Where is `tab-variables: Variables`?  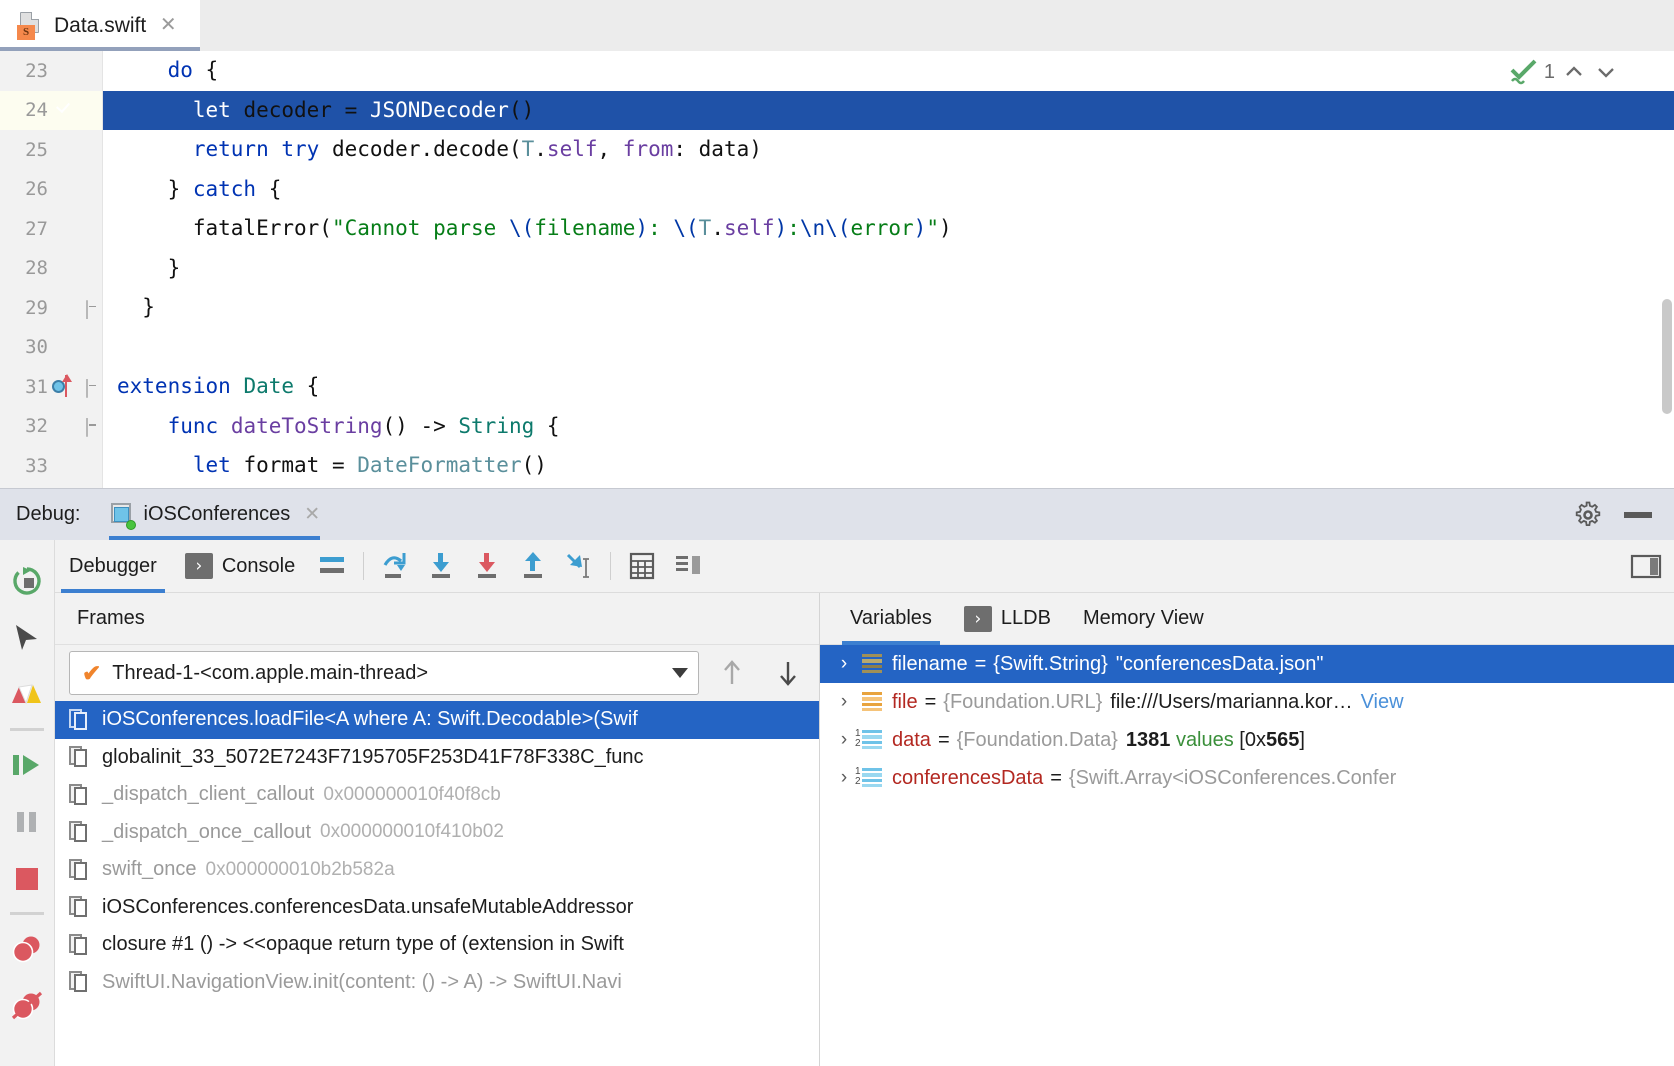 tab-variables: Variables is located at coordinates (891, 619).